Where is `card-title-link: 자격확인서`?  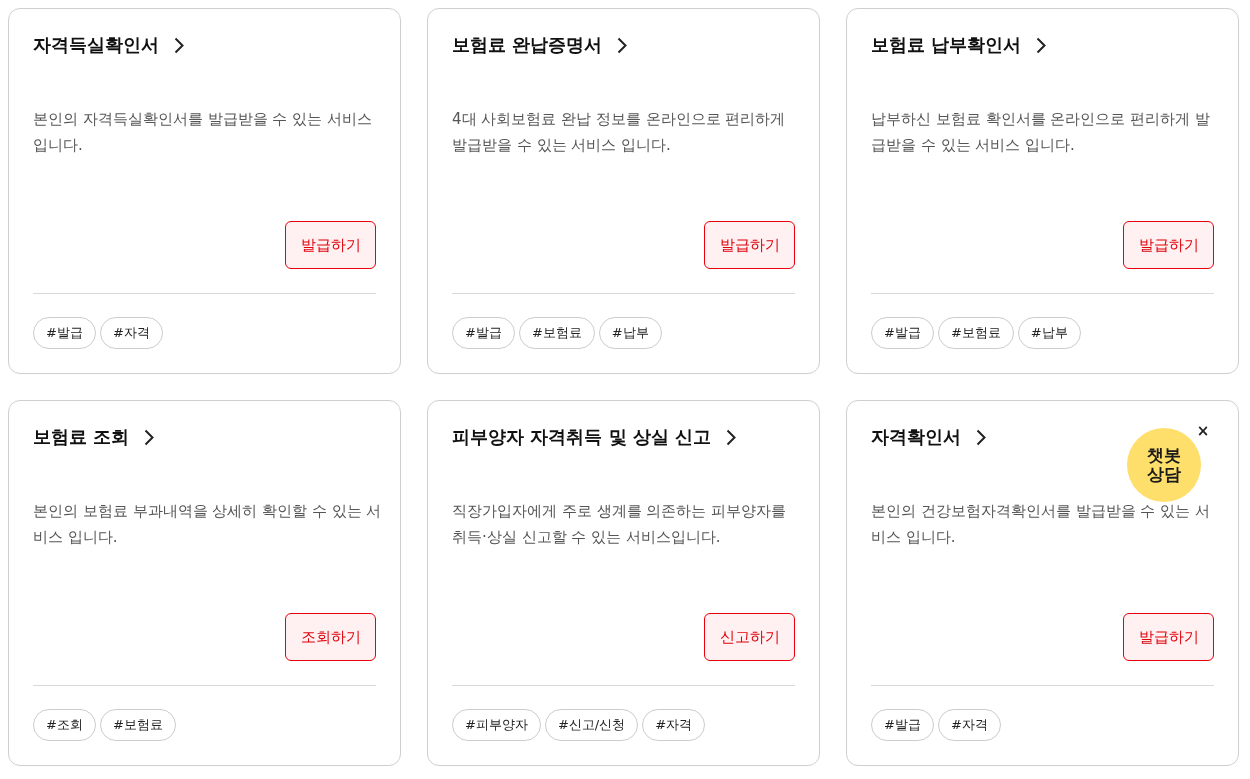
card-title-link: 자격확인서 is located at coordinates (928, 437).